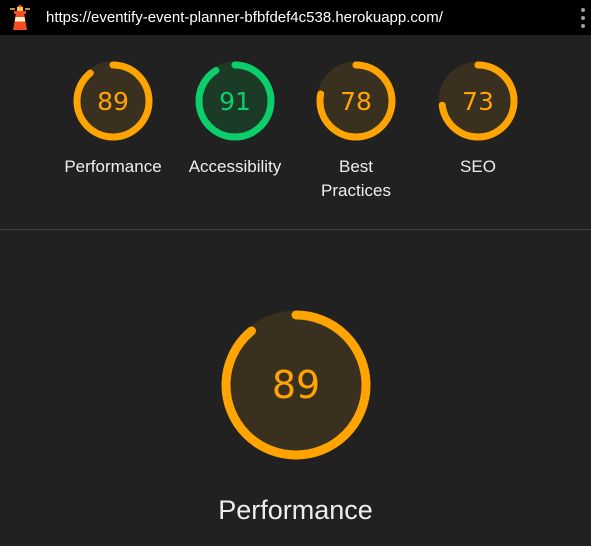  I want to click on gauge-ring: 89, so click(113, 101).